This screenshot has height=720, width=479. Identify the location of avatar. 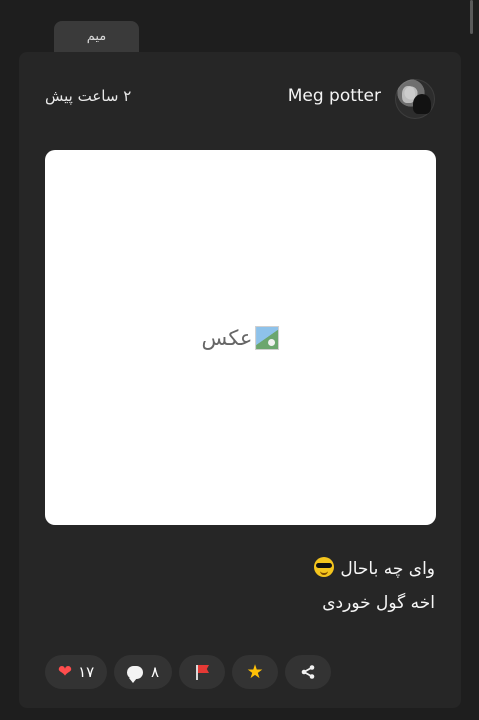
(415, 99).